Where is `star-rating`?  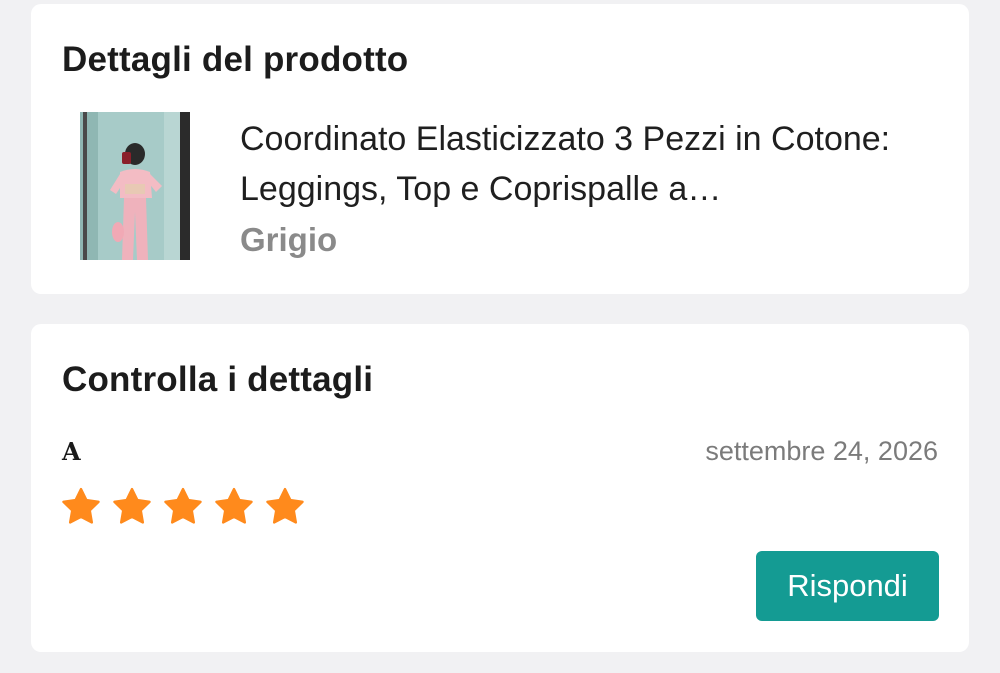 star-rating is located at coordinates (183, 507).